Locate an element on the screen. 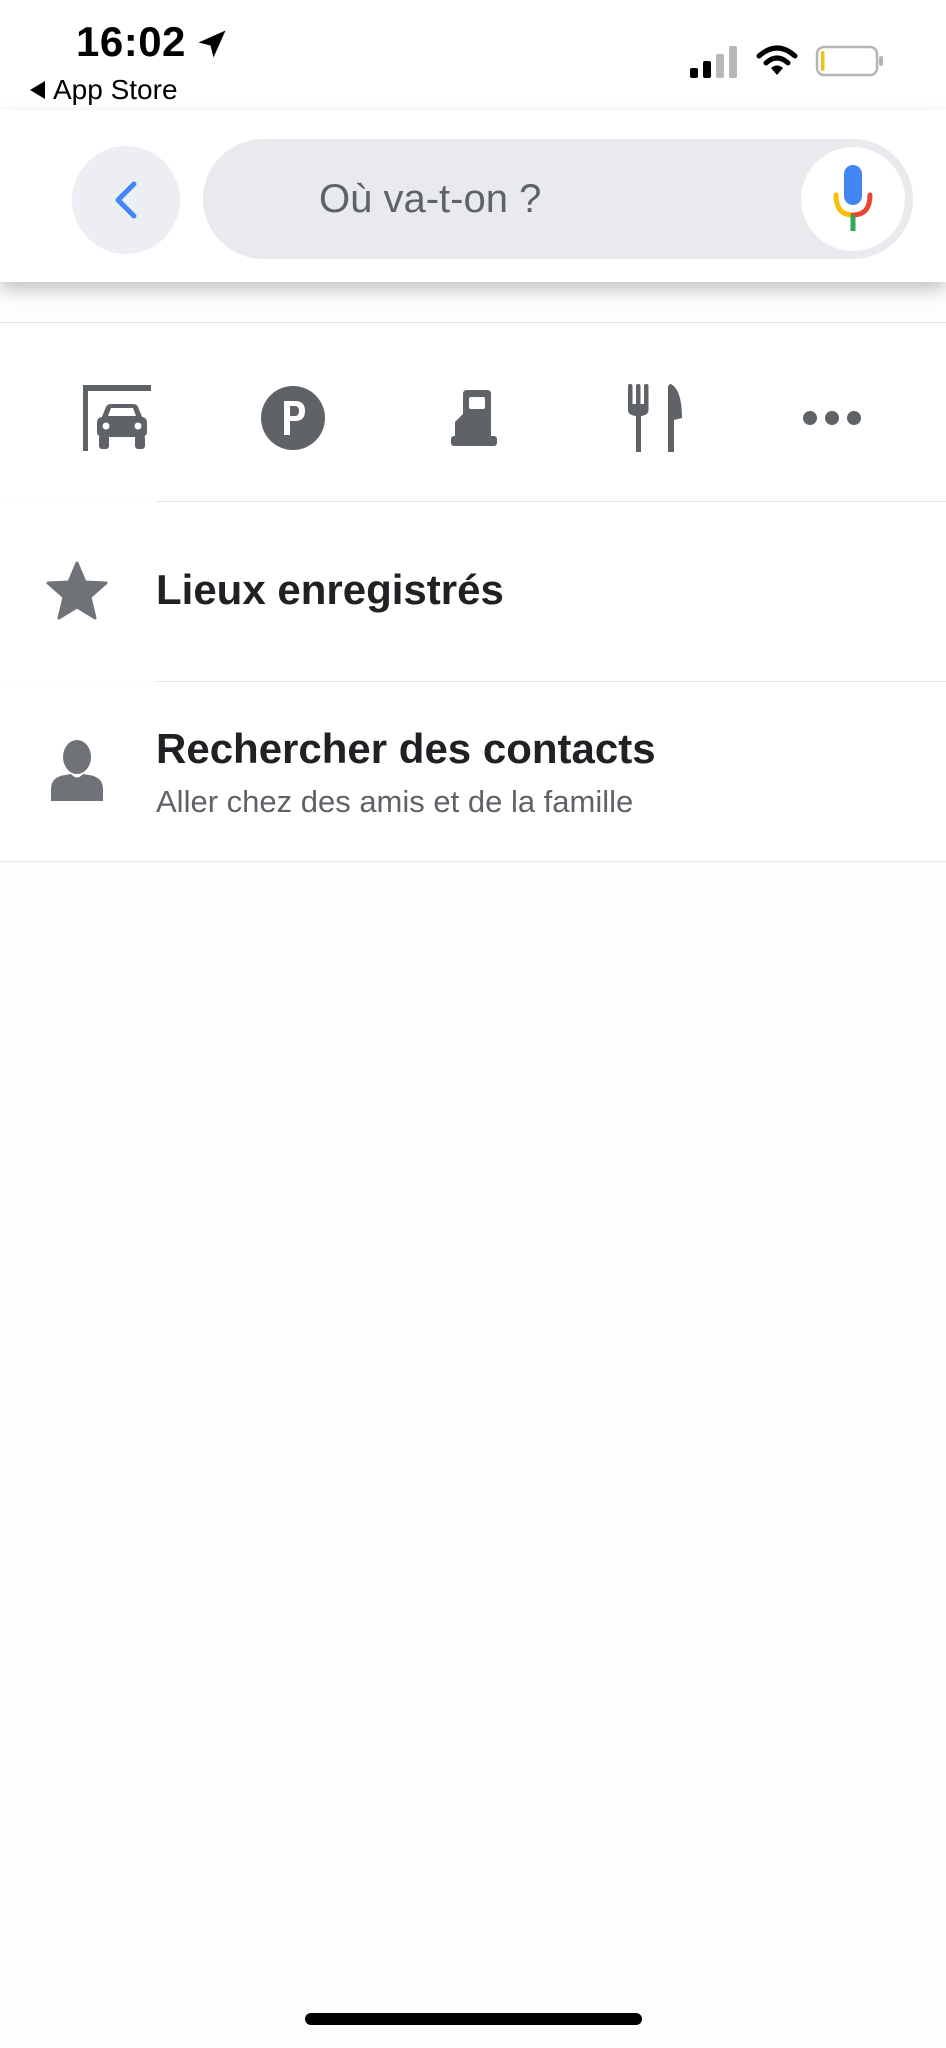 Image resolution: width=946 pixels, height=2048 pixels. category-car-wash is located at coordinates (117, 418).